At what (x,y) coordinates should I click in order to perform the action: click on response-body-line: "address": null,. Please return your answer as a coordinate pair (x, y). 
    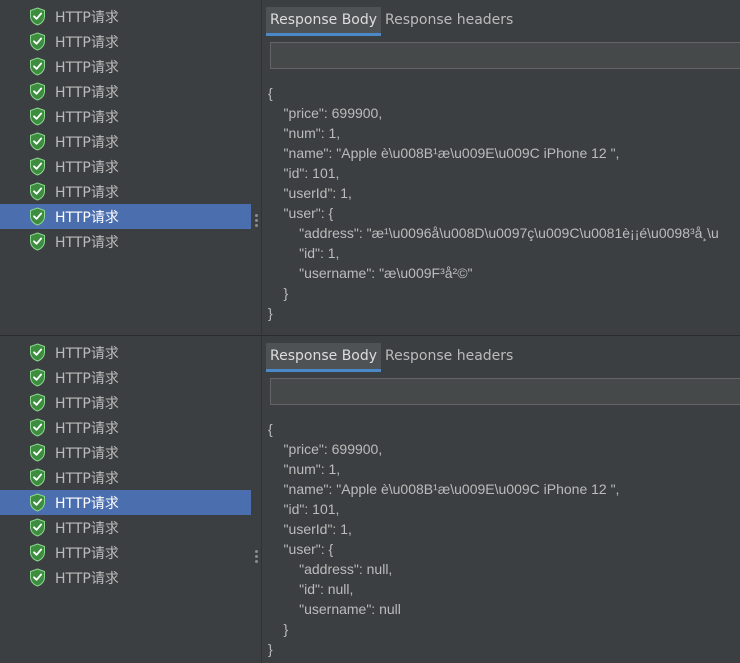
    Looking at the image, I should click on (330, 569).